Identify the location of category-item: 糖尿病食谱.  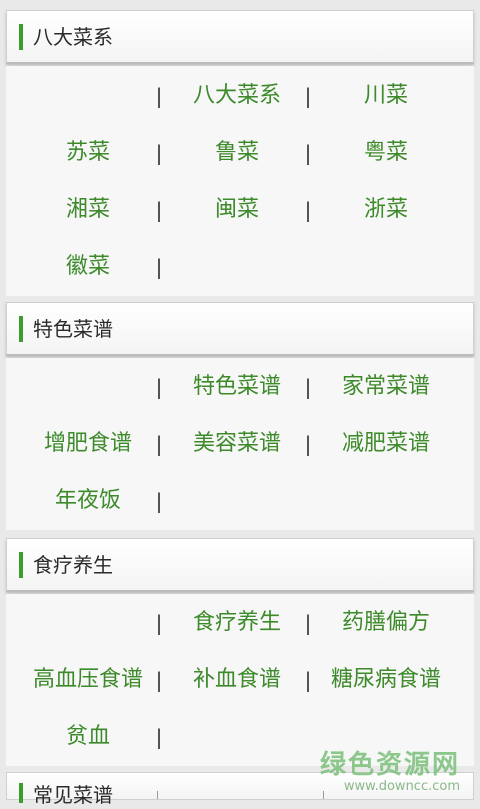
(386, 680).